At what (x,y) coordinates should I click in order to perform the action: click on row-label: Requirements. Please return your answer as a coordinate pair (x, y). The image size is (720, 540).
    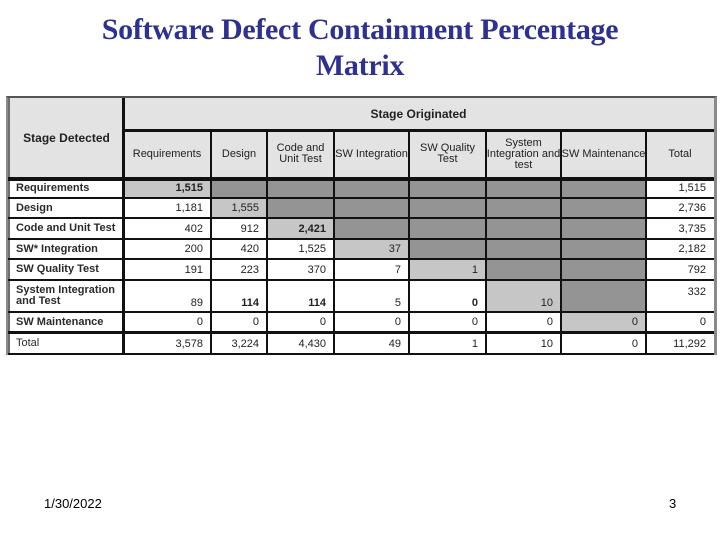
    Looking at the image, I should click on (66, 188).